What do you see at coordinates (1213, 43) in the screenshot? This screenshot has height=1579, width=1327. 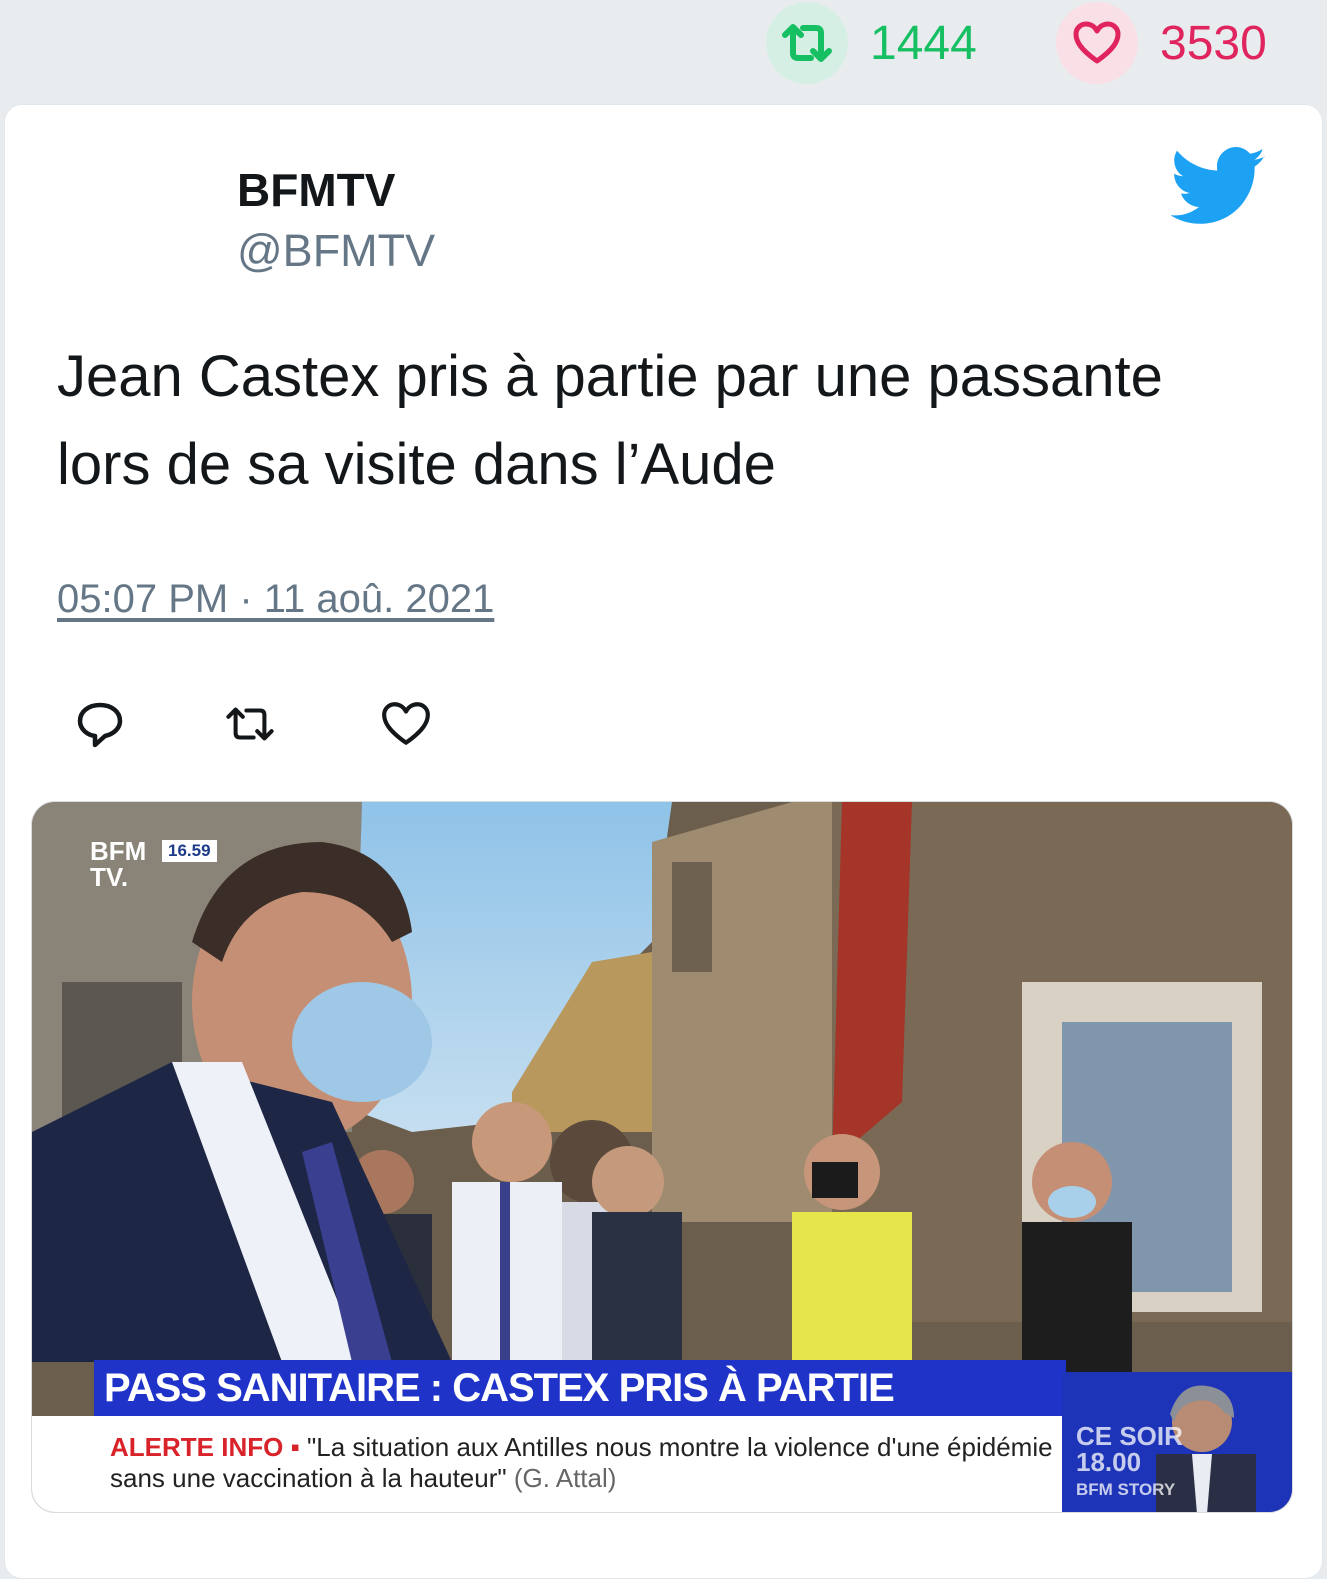 I see `like-count: 3530` at bounding box center [1213, 43].